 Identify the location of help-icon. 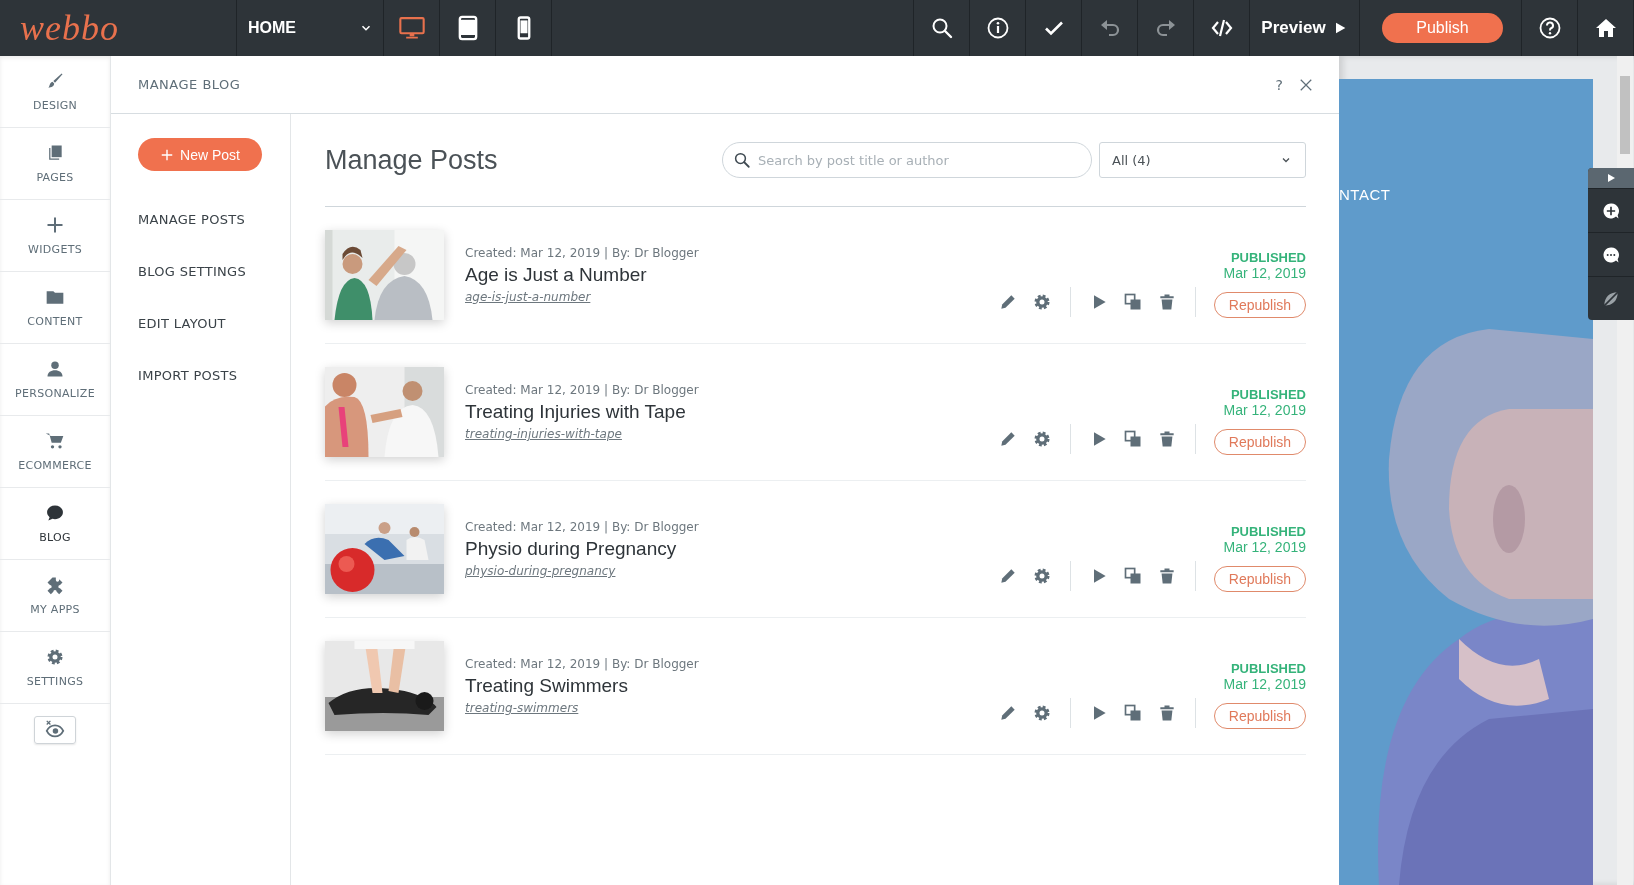
(1549, 28).